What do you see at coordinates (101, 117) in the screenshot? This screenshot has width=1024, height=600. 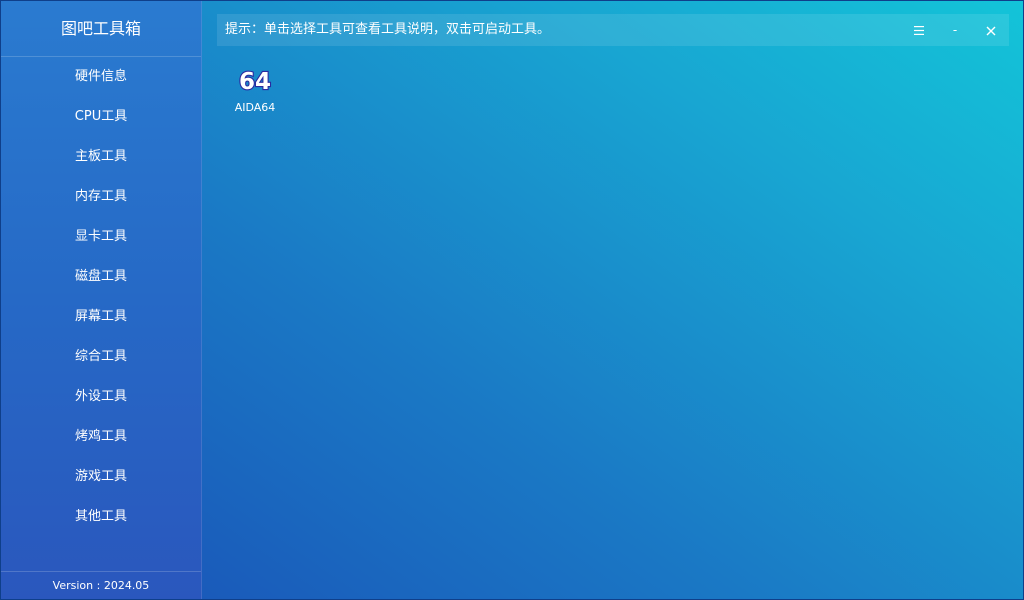 I see `sidebar-item-cpu-tools: CPU工具` at bounding box center [101, 117].